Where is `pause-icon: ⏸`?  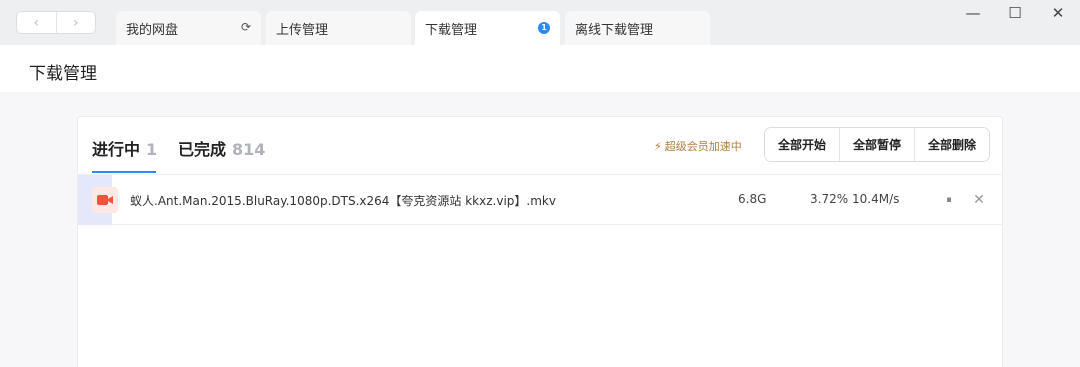
pause-icon: ⏸ is located at coordinates (949, 199).